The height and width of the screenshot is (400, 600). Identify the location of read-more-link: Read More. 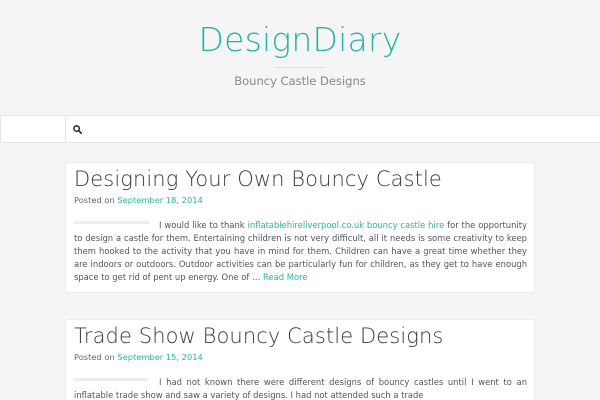
(285, 277).